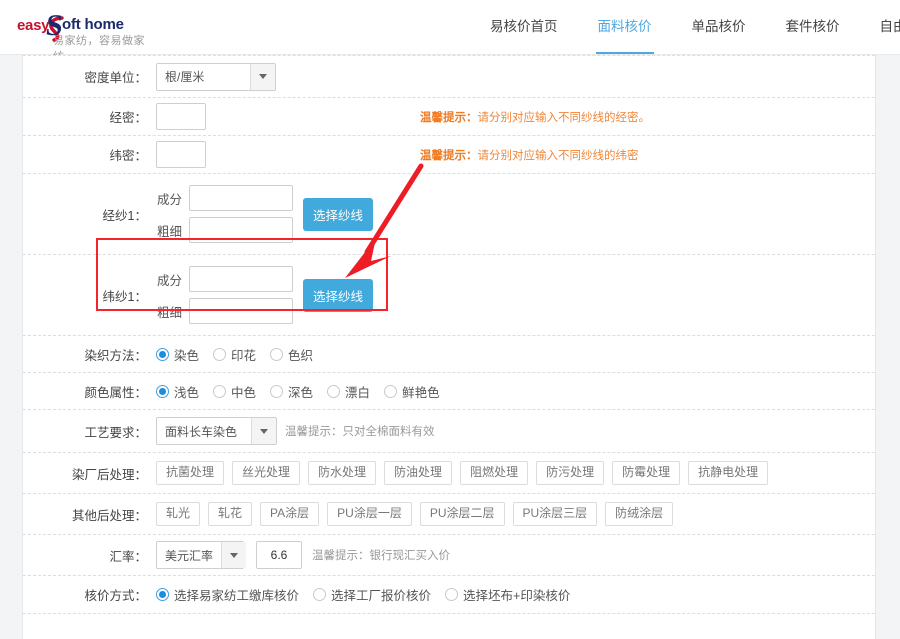  I want to click on row-color-property: 颜色属性： 浅色 中色 深色 漂白, so click(449, 390).